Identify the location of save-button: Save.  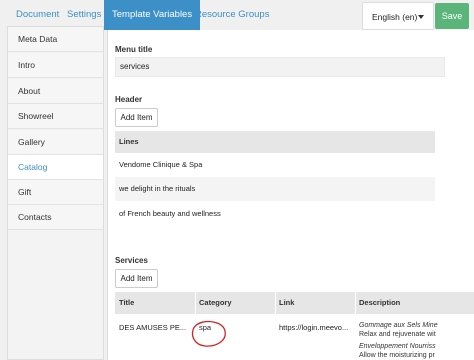
(452, 16).